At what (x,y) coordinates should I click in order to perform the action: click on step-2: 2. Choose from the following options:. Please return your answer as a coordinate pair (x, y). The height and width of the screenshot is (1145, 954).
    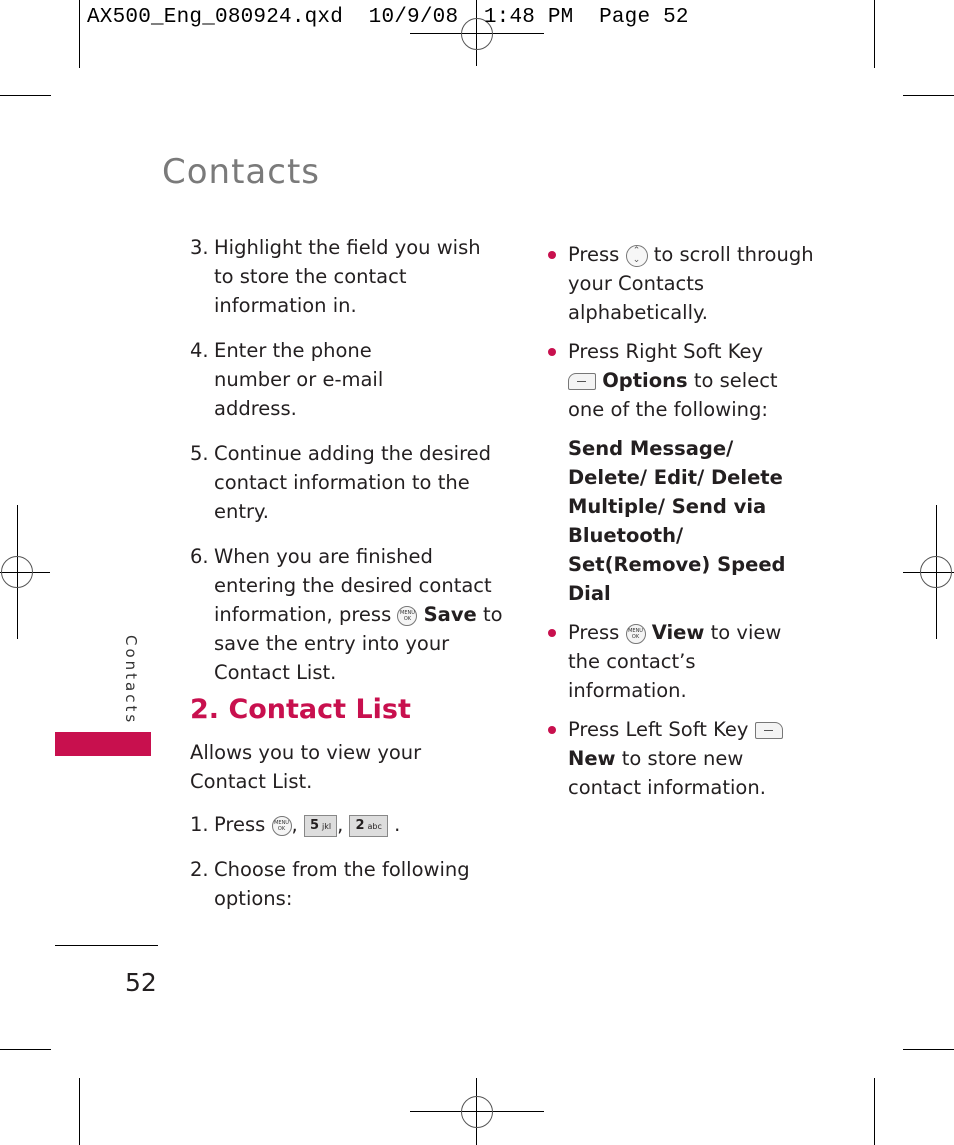
    Looking at the image, I should click on (330, 884).